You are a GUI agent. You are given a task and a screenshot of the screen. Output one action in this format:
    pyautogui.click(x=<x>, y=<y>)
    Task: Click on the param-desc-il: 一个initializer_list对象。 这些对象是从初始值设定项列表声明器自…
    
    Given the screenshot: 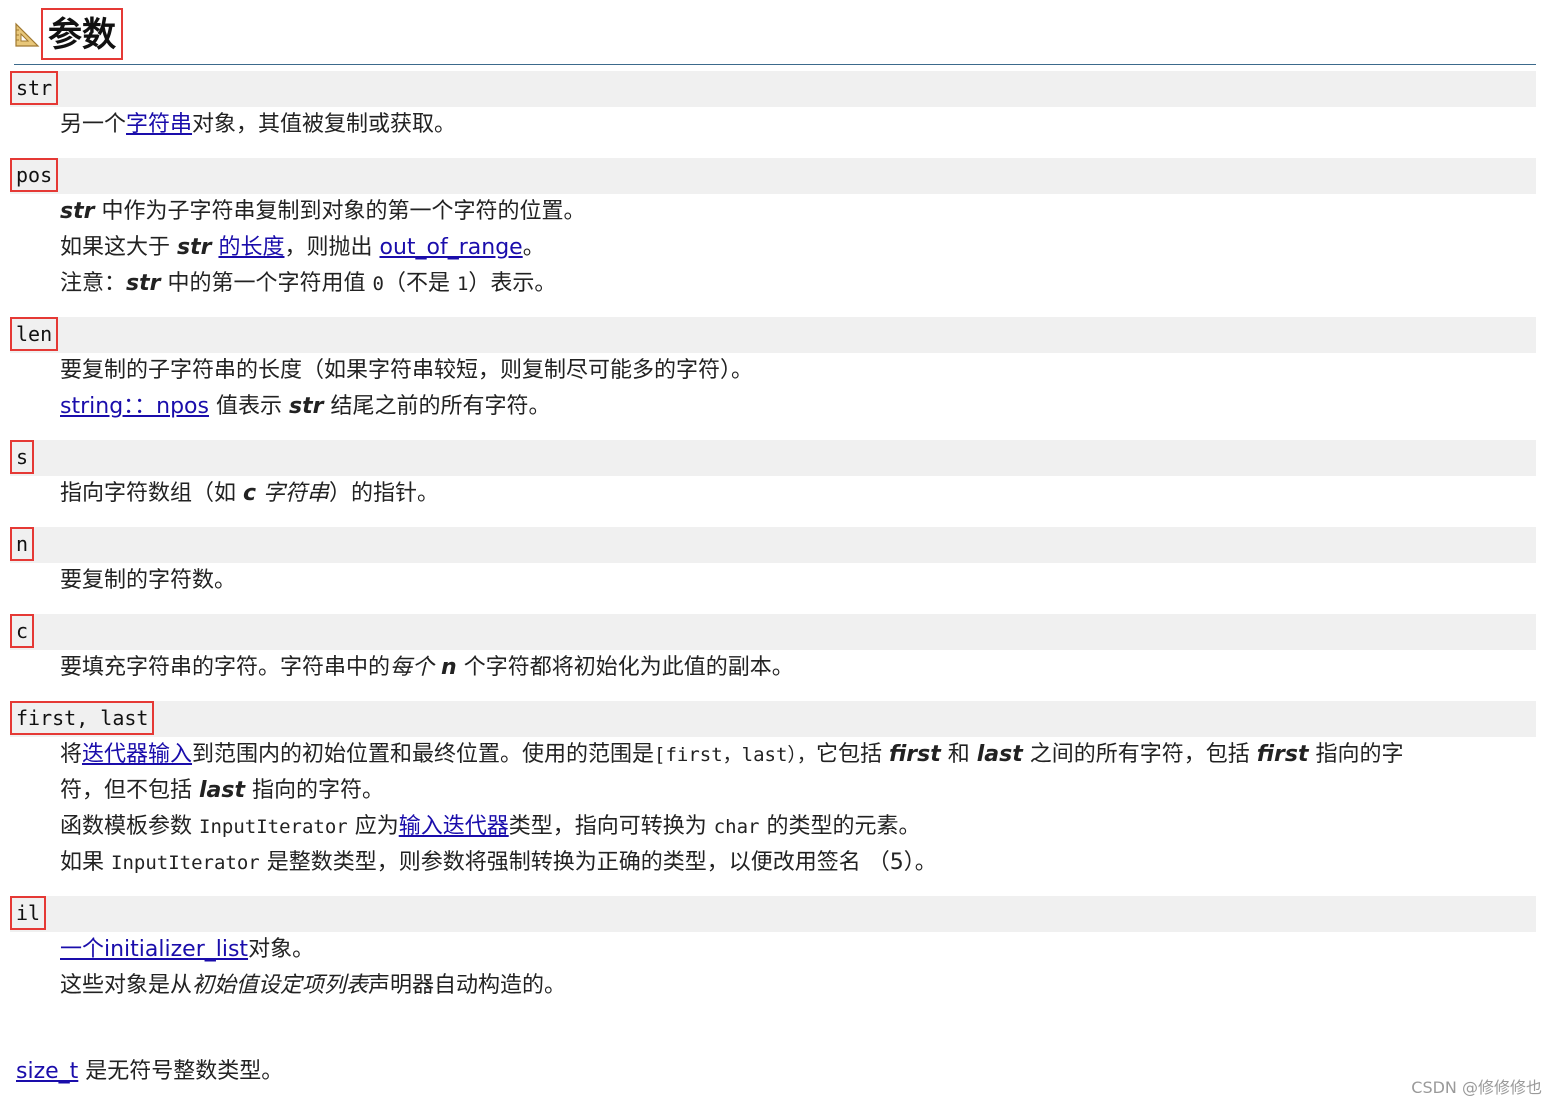 What is the action you would take?
    pyautogui.click(x=773, y=968)
    